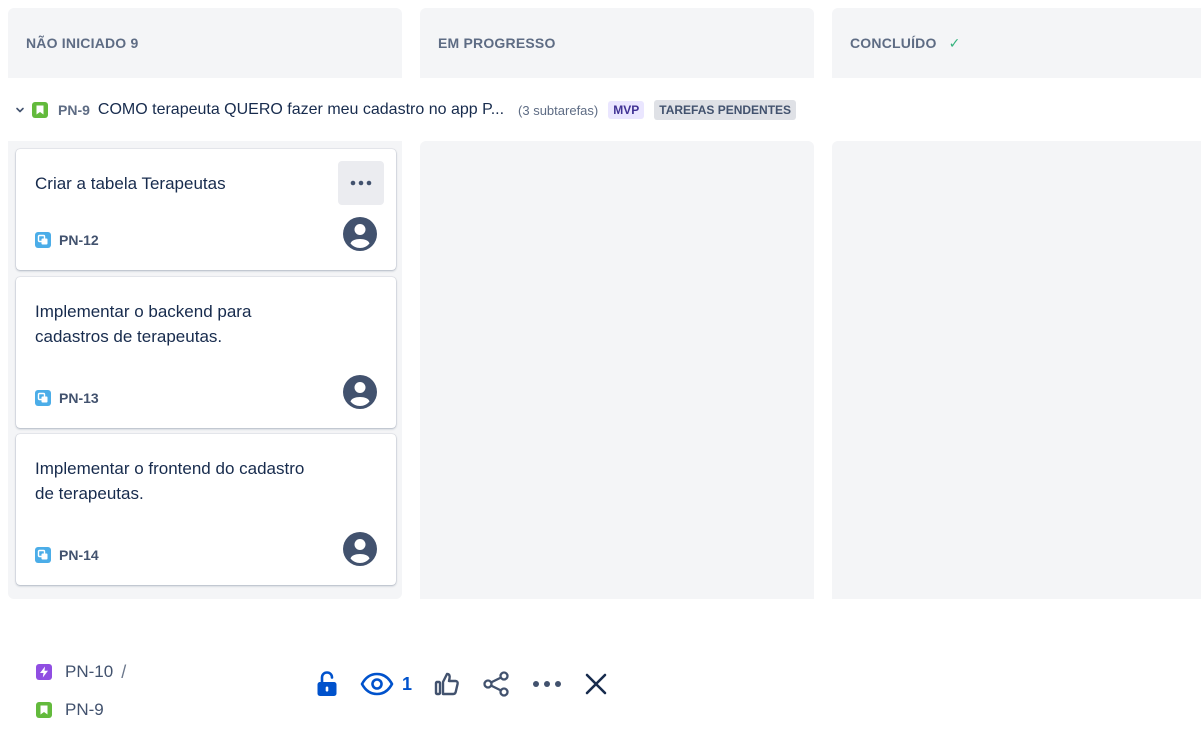 The height and width of the screenshot is (733, 1201). Describe the element at coordinates (205, 43) in the screenshot. I see `column-header-not-started: NÃO INICIADO 9` at that location.